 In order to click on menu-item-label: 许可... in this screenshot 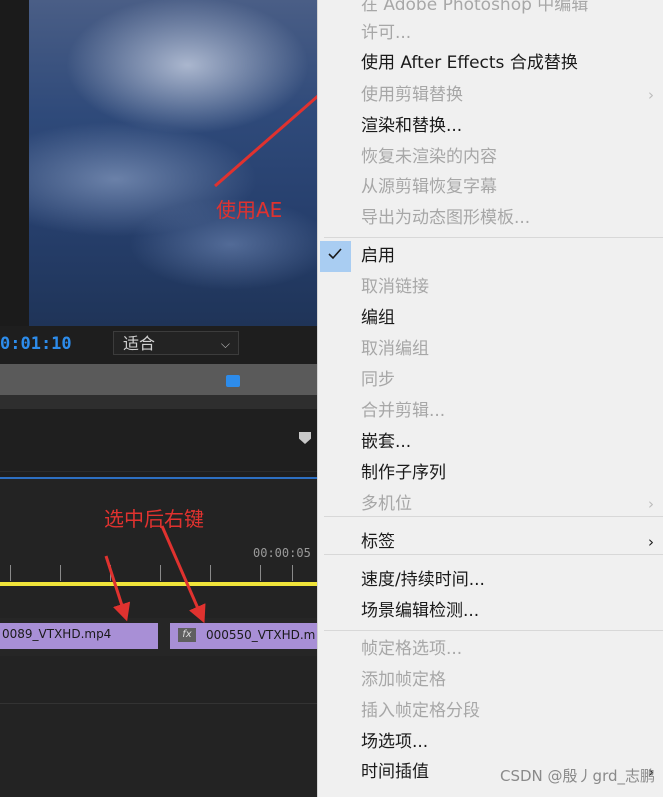, I will do `click(386, 33)`.